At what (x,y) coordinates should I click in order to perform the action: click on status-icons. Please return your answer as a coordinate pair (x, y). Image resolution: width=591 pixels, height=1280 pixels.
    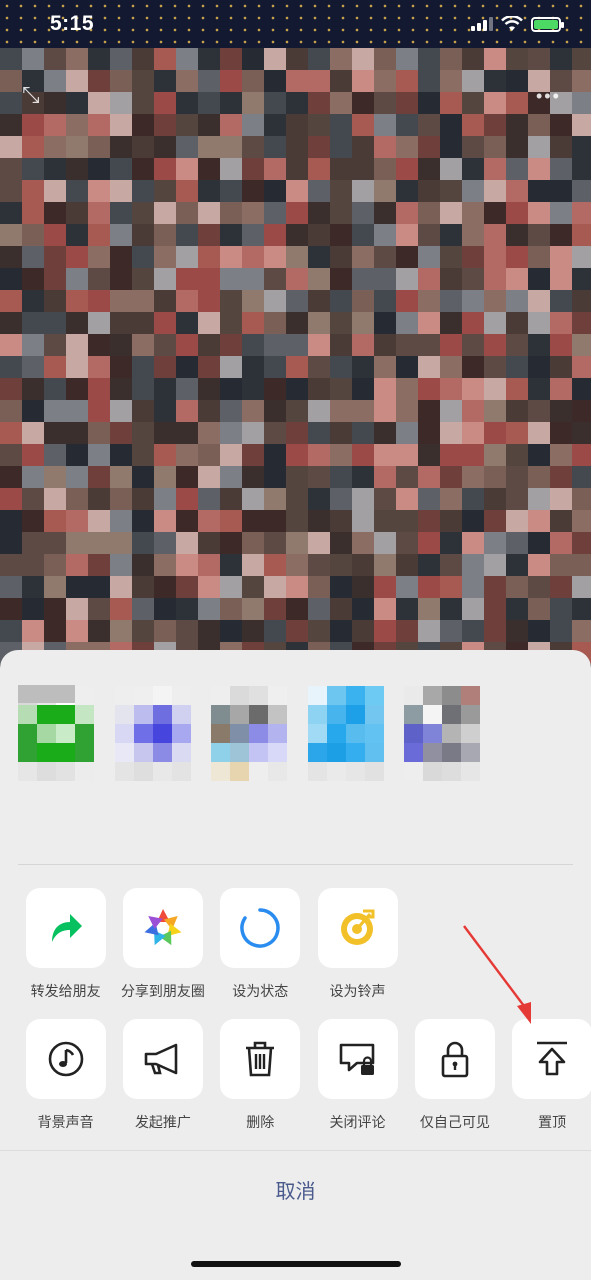
    Looking at the image, I should click on (517, 24).